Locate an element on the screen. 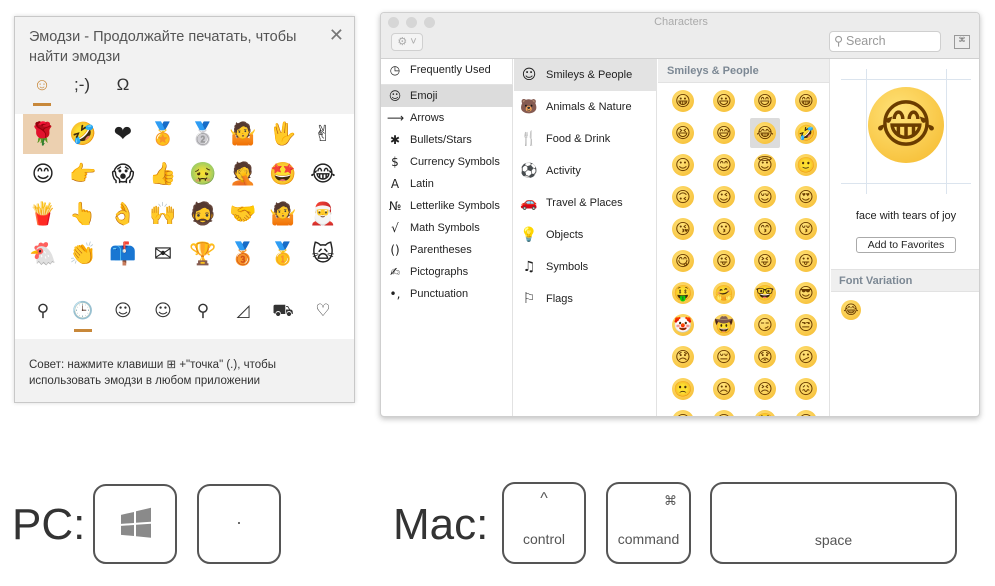 This screenshot has height=586, width=995. character-cell: 😁 is located at coordinates (806, 101).